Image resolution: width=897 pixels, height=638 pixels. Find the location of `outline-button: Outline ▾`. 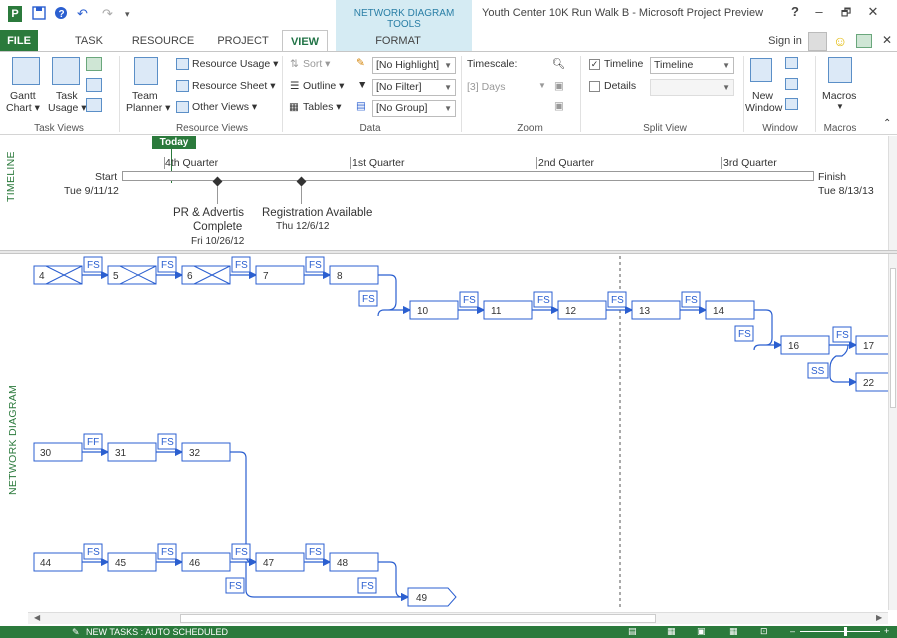

outline-button: Outline ▾ is located at coordinates (323, 86).